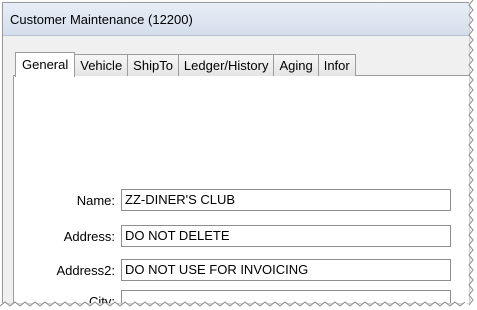 This screenshot has width=477, height=310. I want to click on address-label: Address:, so click(89, 236).